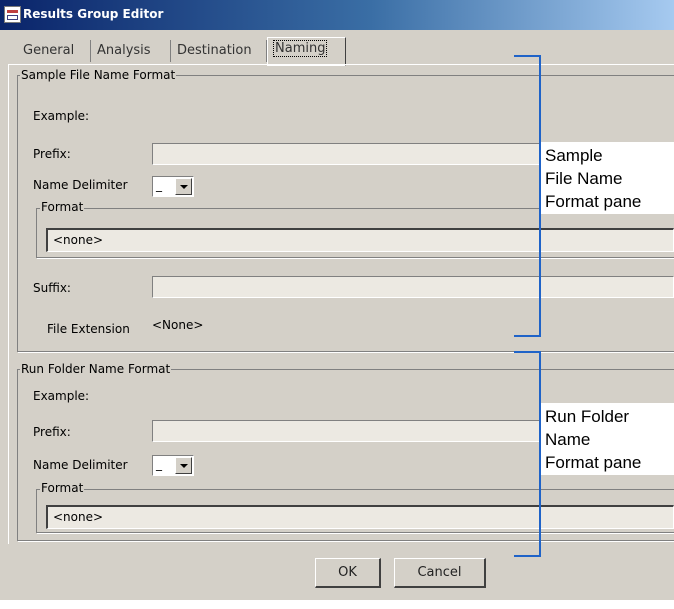  What do you see at coordinates (360, 517) in the screenshot?
I see `run-format-field: <none>` at bounding box center [360, 517].